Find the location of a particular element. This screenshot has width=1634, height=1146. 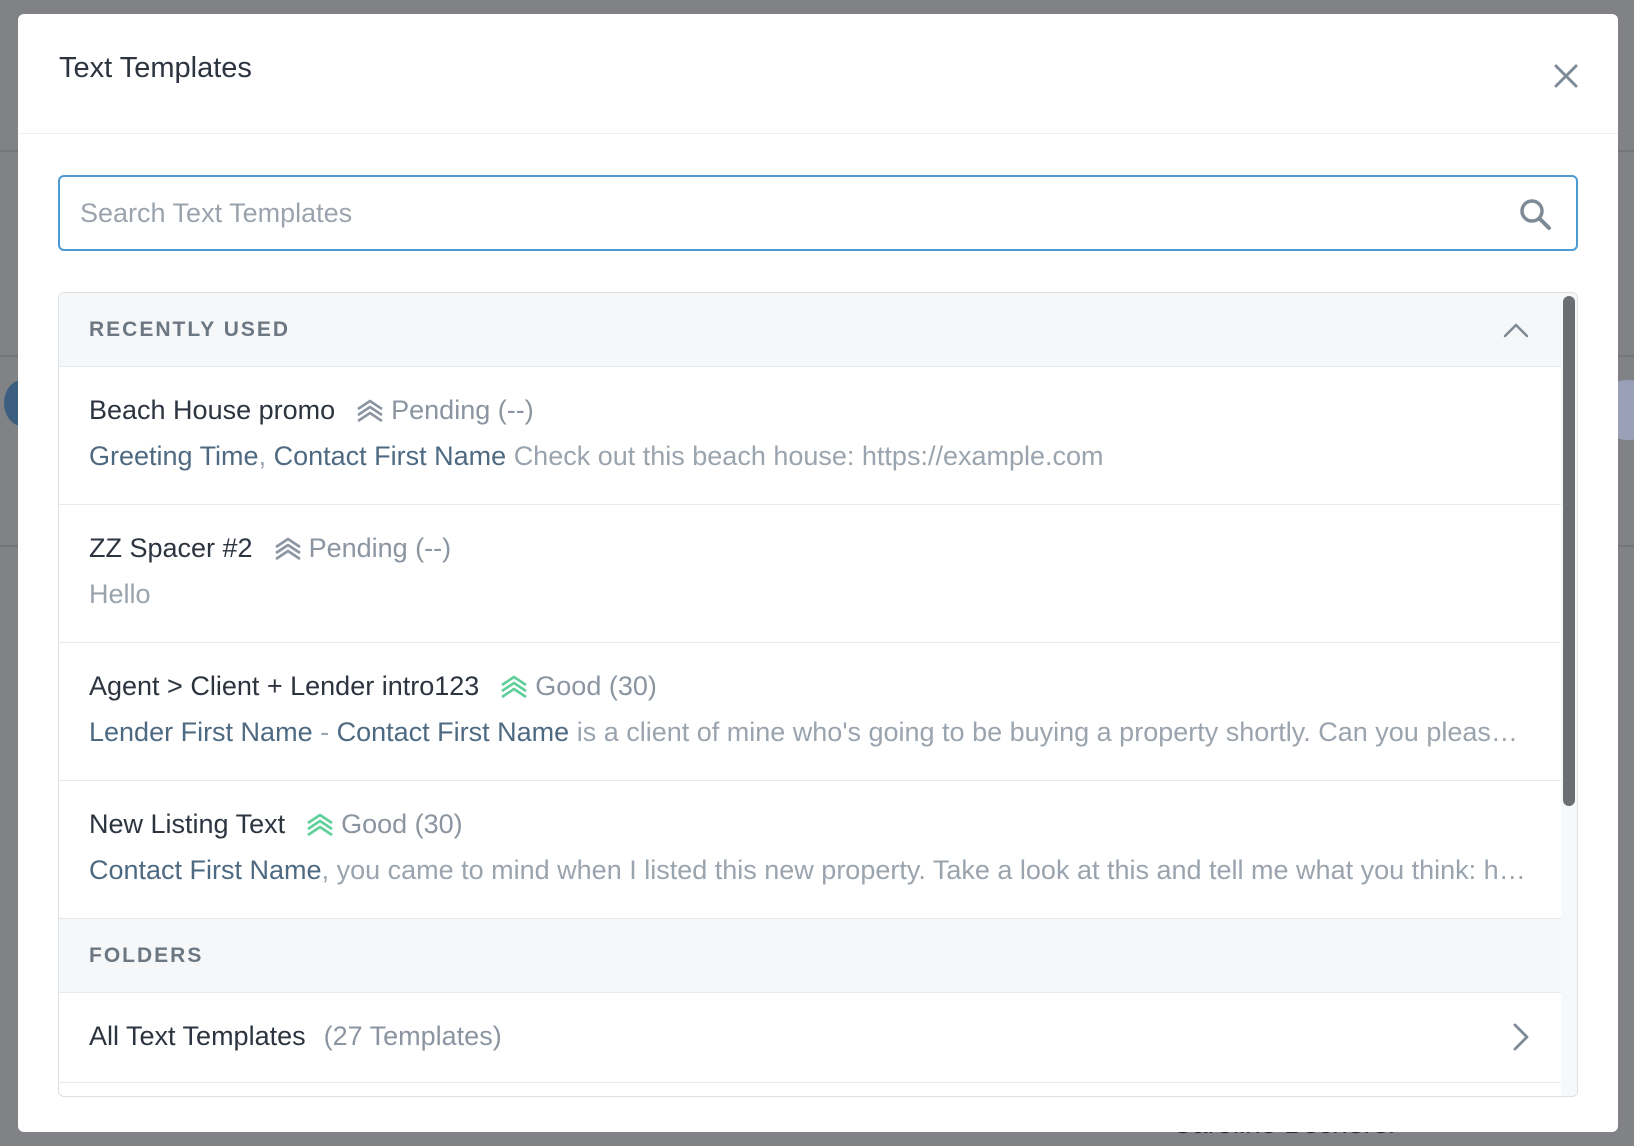

template-name: ZZ Spacer #2 is located at coordinates (171, 548).